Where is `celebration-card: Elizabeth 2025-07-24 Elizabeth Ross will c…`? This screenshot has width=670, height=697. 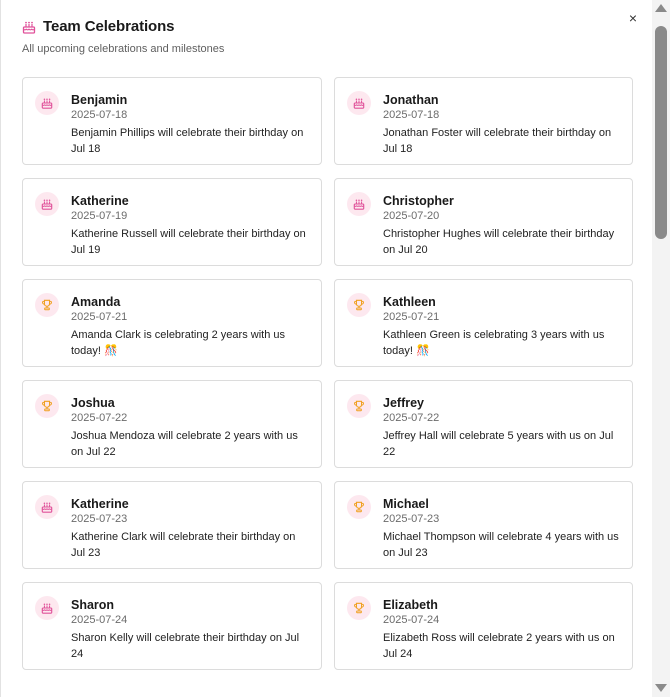 celebration-card: Elizabeth 2025-07-24 Elizabeth Ross will c… is located at coordinates (483, 626).